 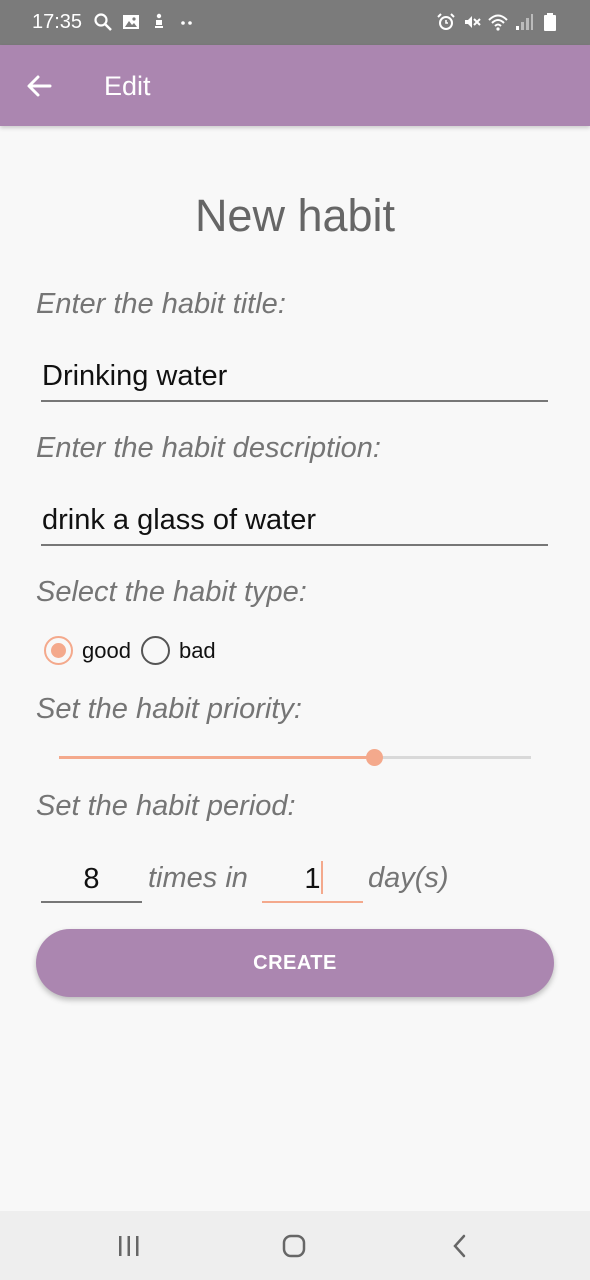 I want to click on radio-bad-circle, so click(x=155, y=650).